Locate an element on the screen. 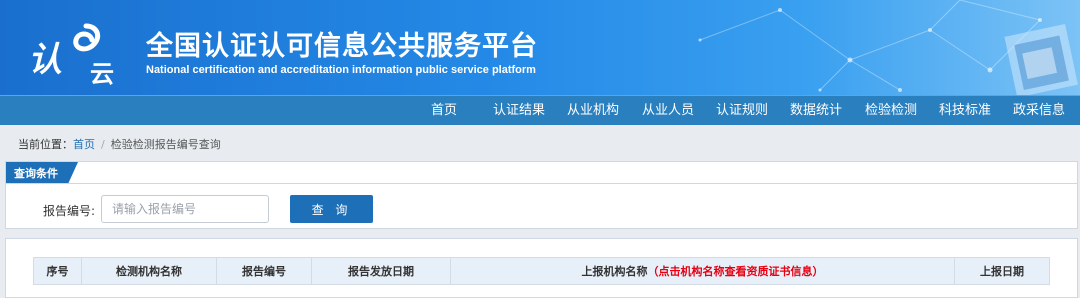 The height and width of the screenshot is (298, 1080). reporting-org-hint: （点击机构名称查看资质证书信息） is located at coordinates (735, 271).